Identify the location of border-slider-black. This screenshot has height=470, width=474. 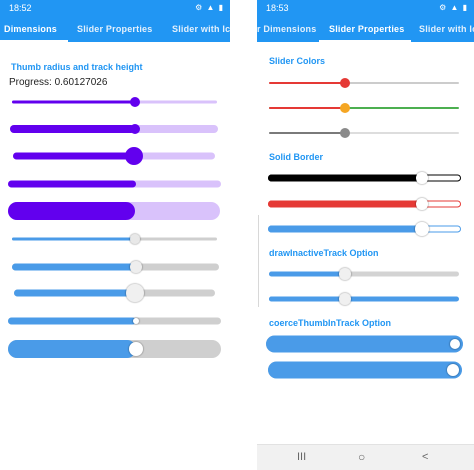
(364, 178).